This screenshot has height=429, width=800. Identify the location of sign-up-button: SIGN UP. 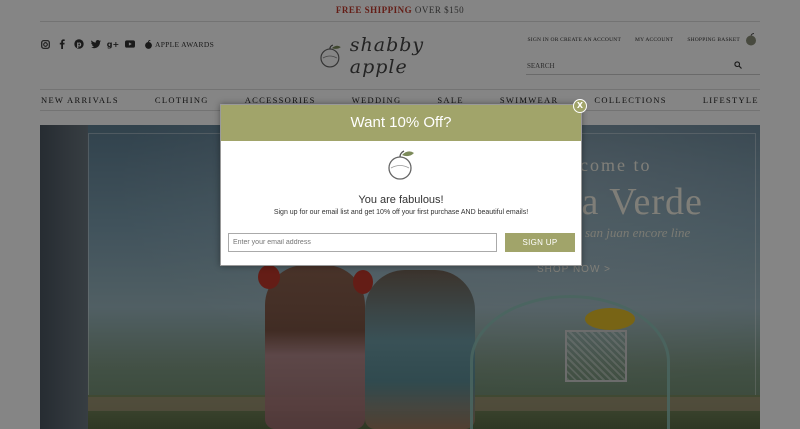
(540, 242).